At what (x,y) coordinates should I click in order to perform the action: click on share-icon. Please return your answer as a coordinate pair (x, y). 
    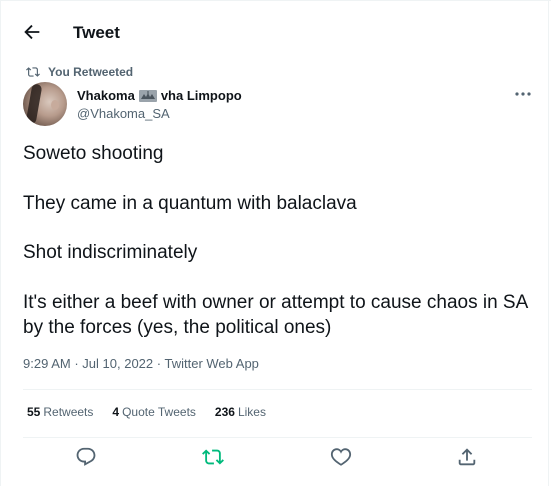
    Looking at the image, I should click on (467, 457).